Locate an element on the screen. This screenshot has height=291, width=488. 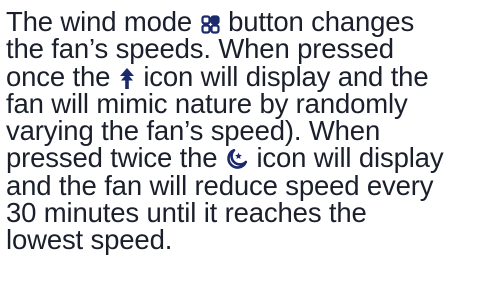
paragraph-line-5: varying the fan’s speed). When is located at coordinates (193, 131).